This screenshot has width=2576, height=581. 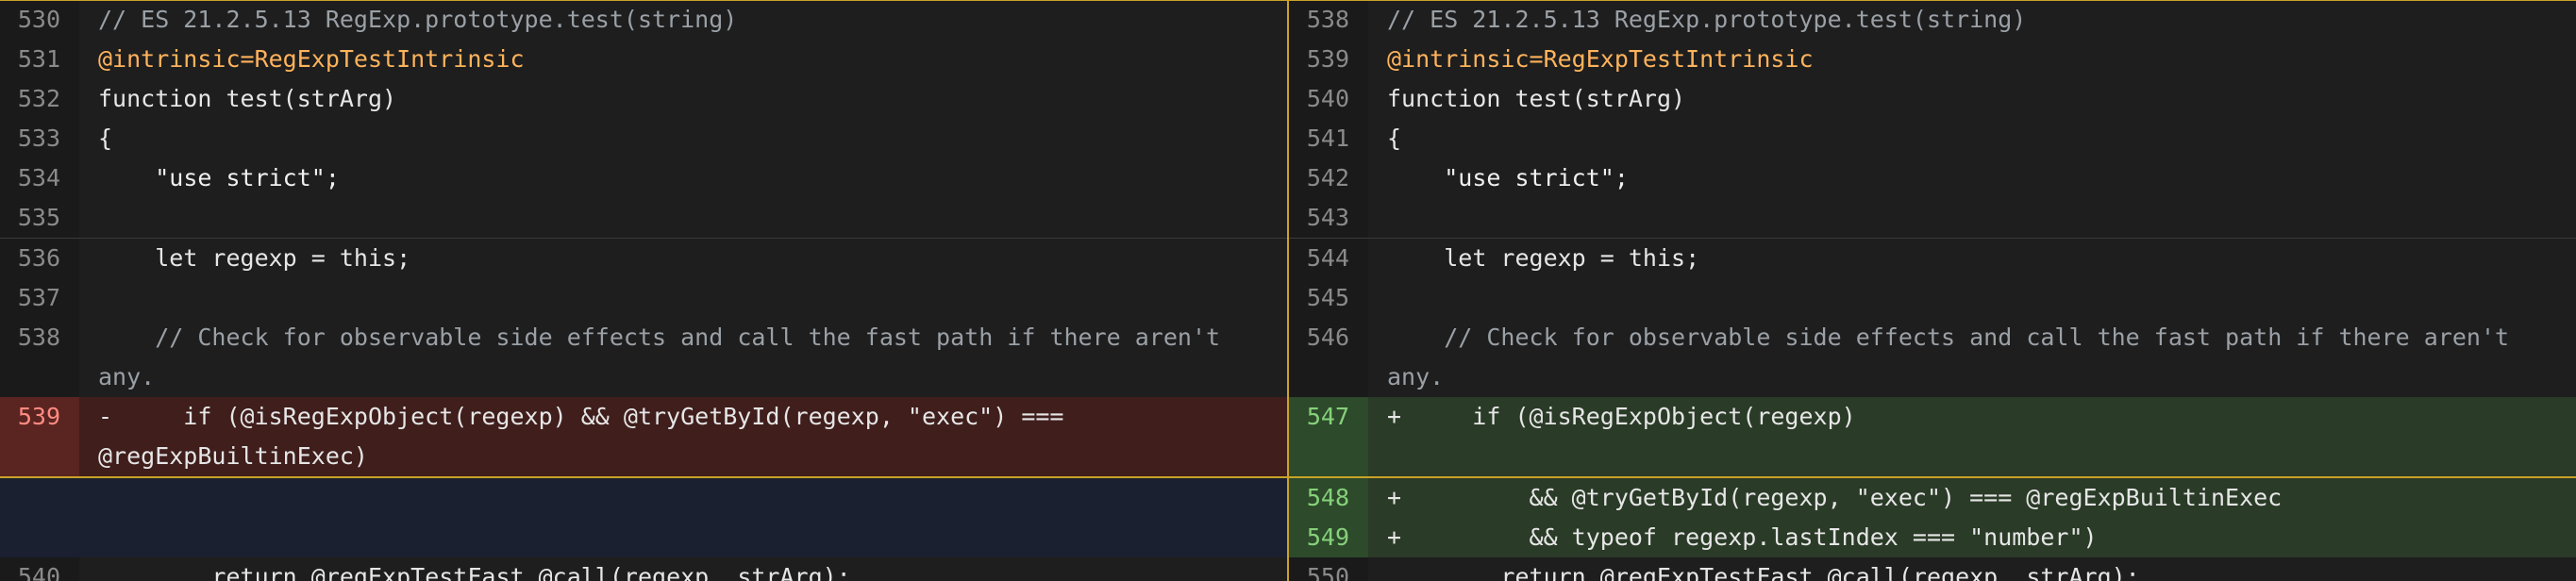 What do you see at coordinates (643, 178) in the screenshot?
I see `code-line: 534 "use strict";` at bounding box center [643, 178].